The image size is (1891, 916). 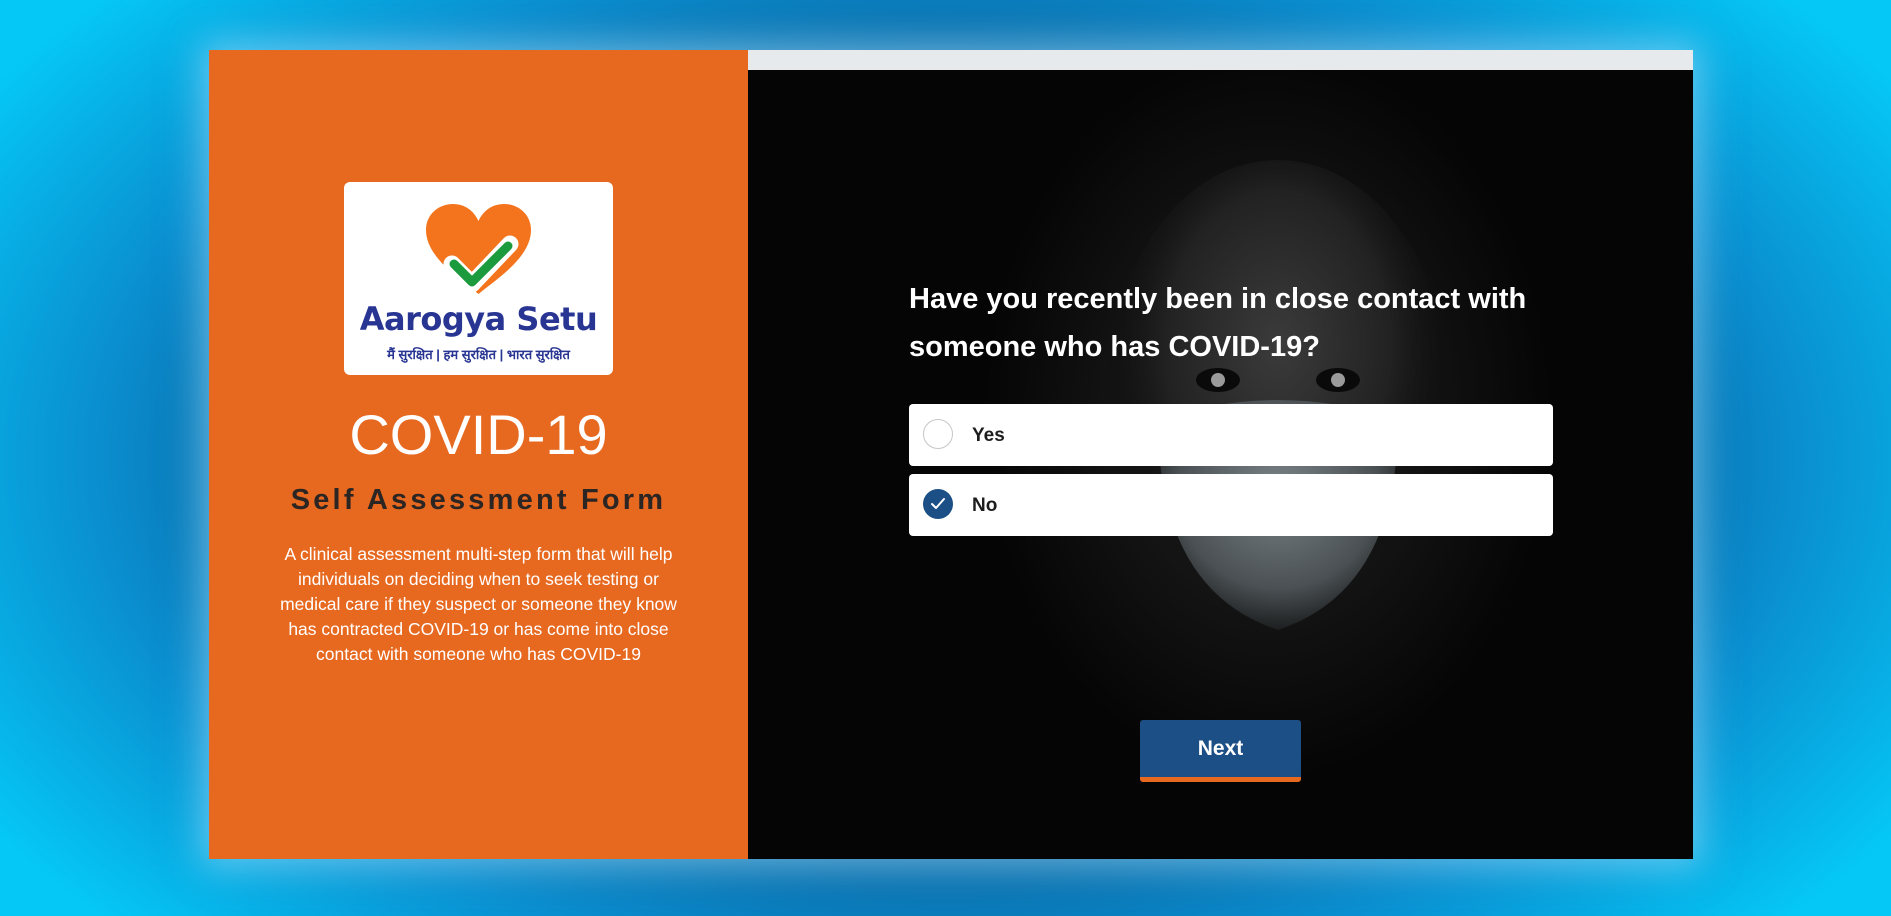 What do you see at coordinates (938, 434) in the screenshot?
I see `radio-unchecked-icon` at bounding box center [938, 434].